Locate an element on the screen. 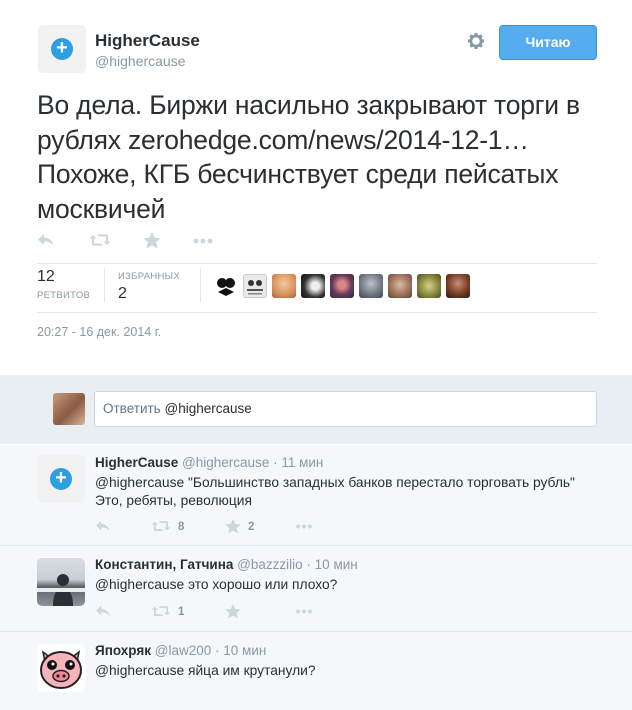 This screenshot has height=710, width=632. tweet-header: + HigherCause @highercause Читаю is located at coordinates (316, 40).